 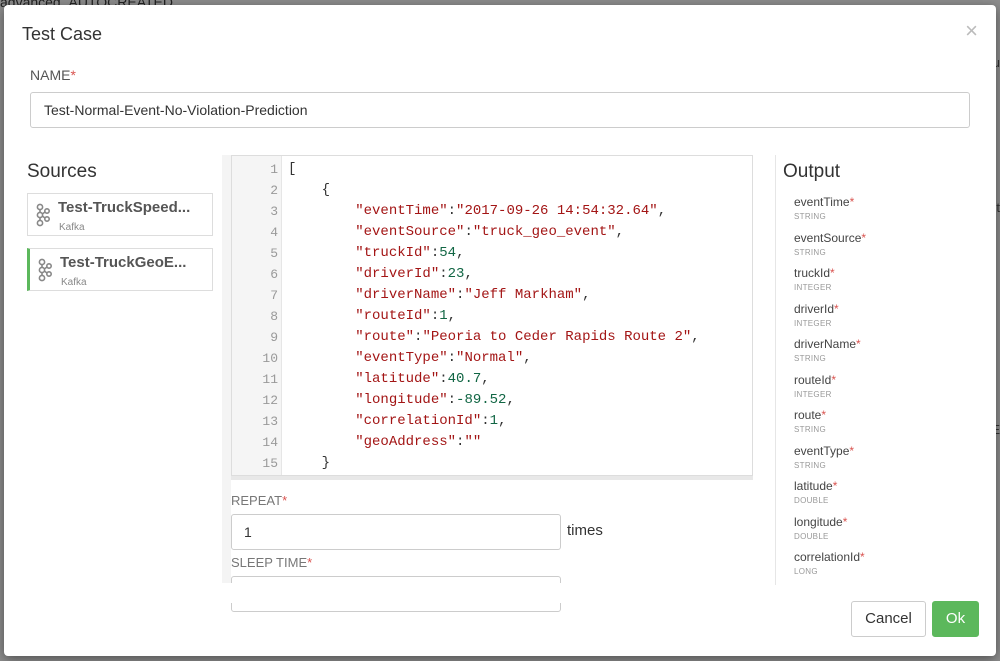 What do you see at coordinates (557, 211) in the screenshot?
I see `json-value: "2017-09-26 14:54:32.64"` at bounding box center [557, 211].